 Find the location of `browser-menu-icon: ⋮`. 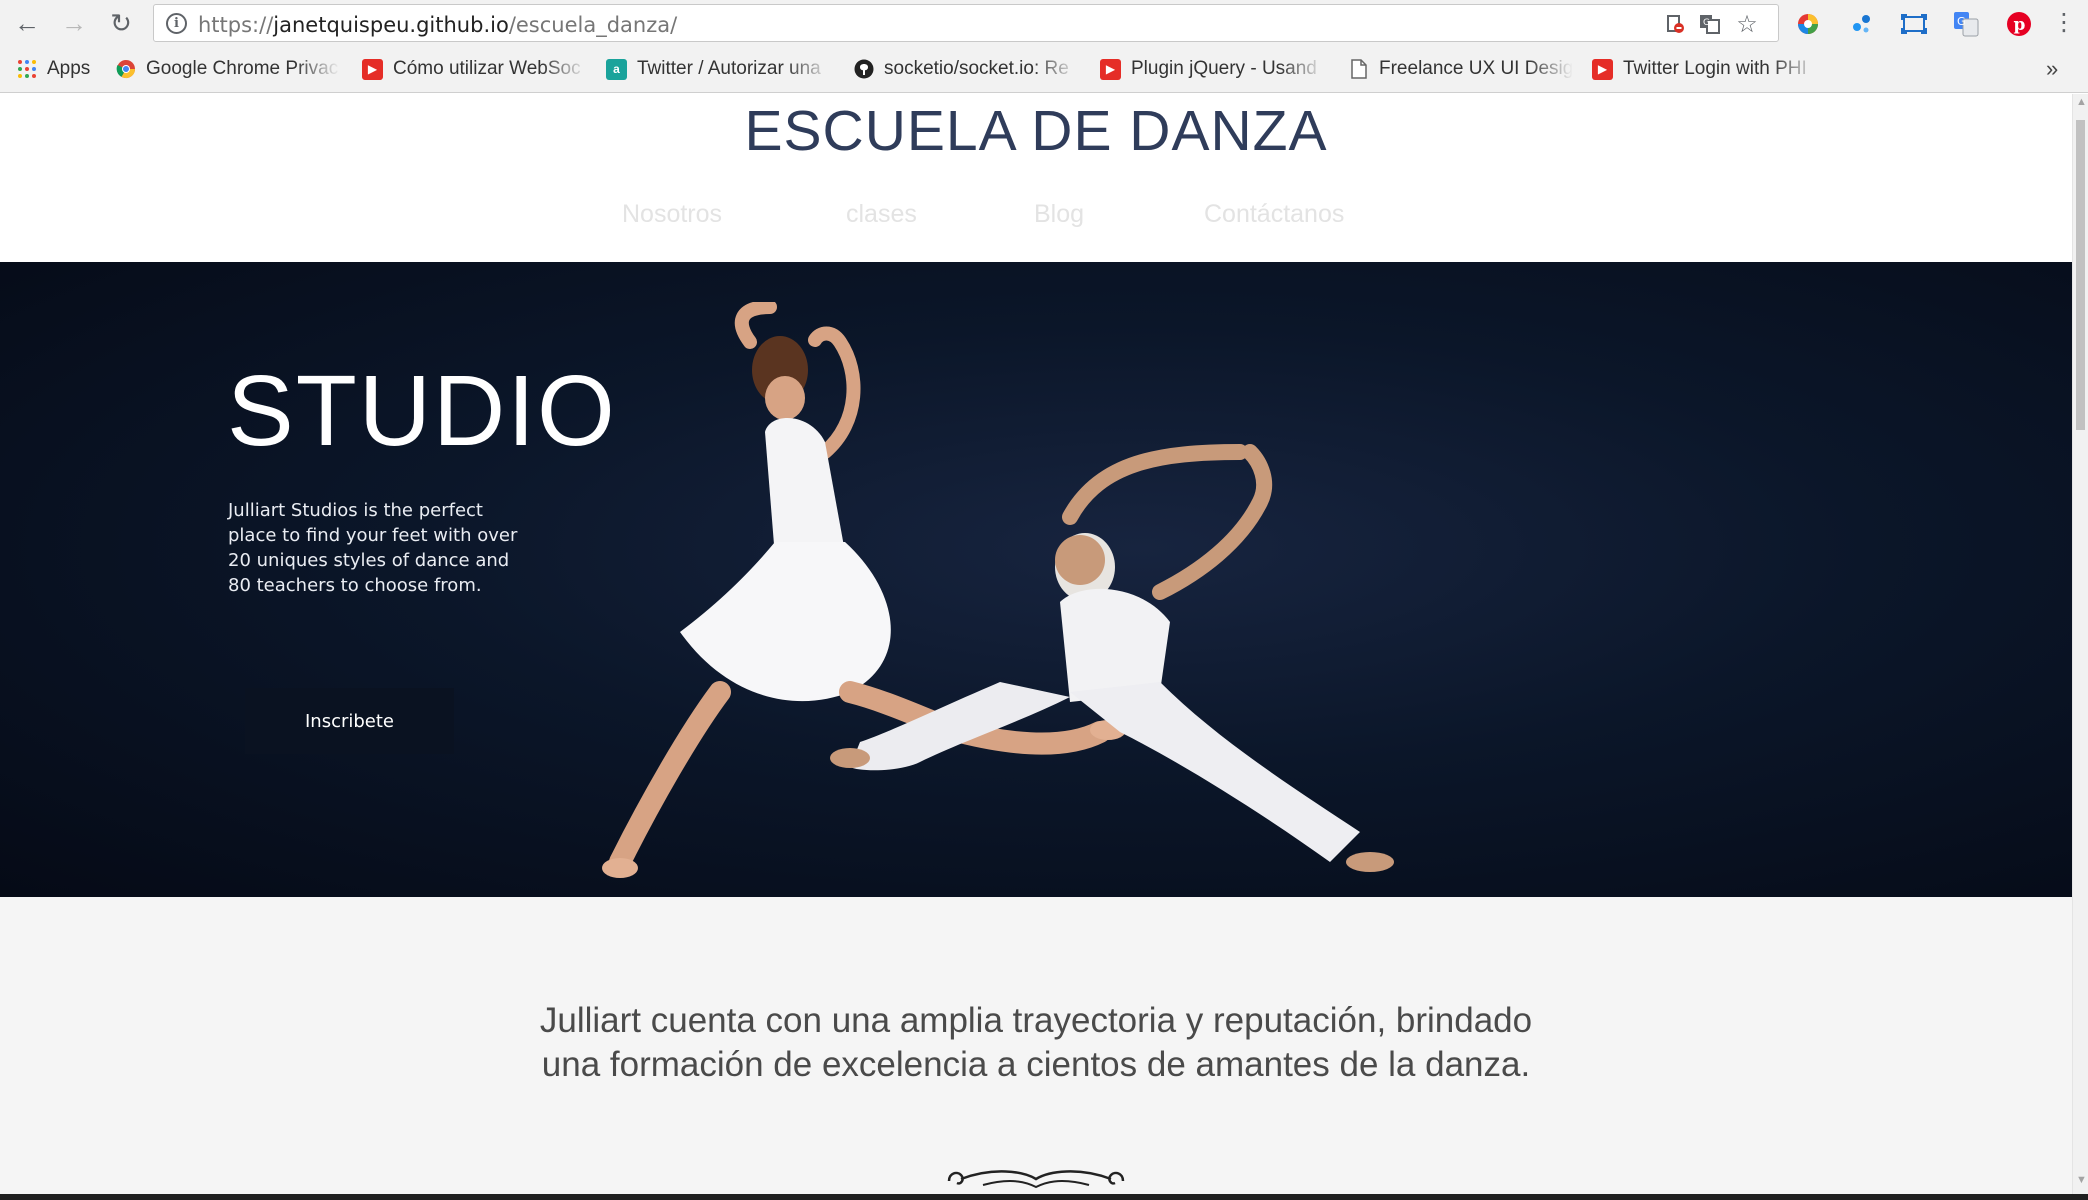

browser-menu-icon: ⋮ is located at coordinates (2064, 23).